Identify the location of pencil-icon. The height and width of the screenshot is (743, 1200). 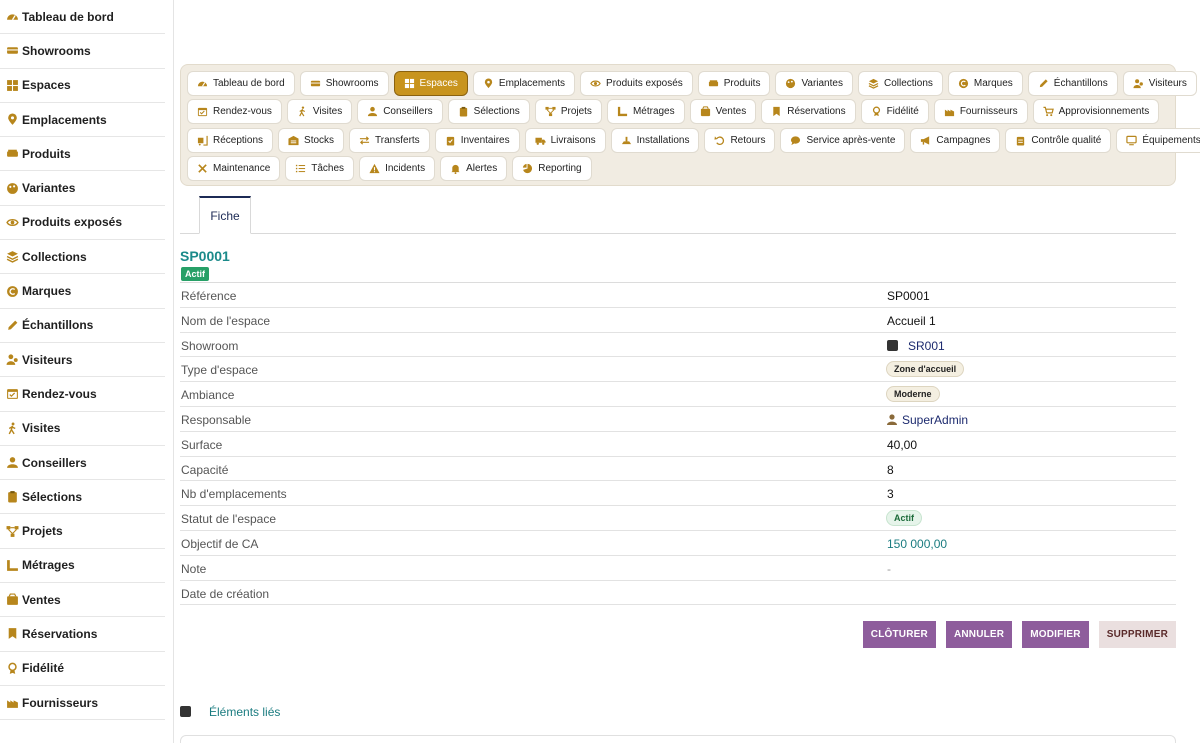
(12, 325).